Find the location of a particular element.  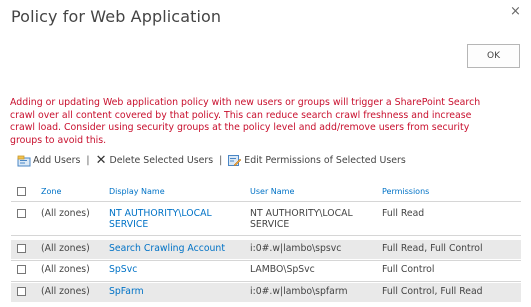

display-name-link: NT AUTHORITY\LOCAL SERVICE is located at coordinates (160, 219).